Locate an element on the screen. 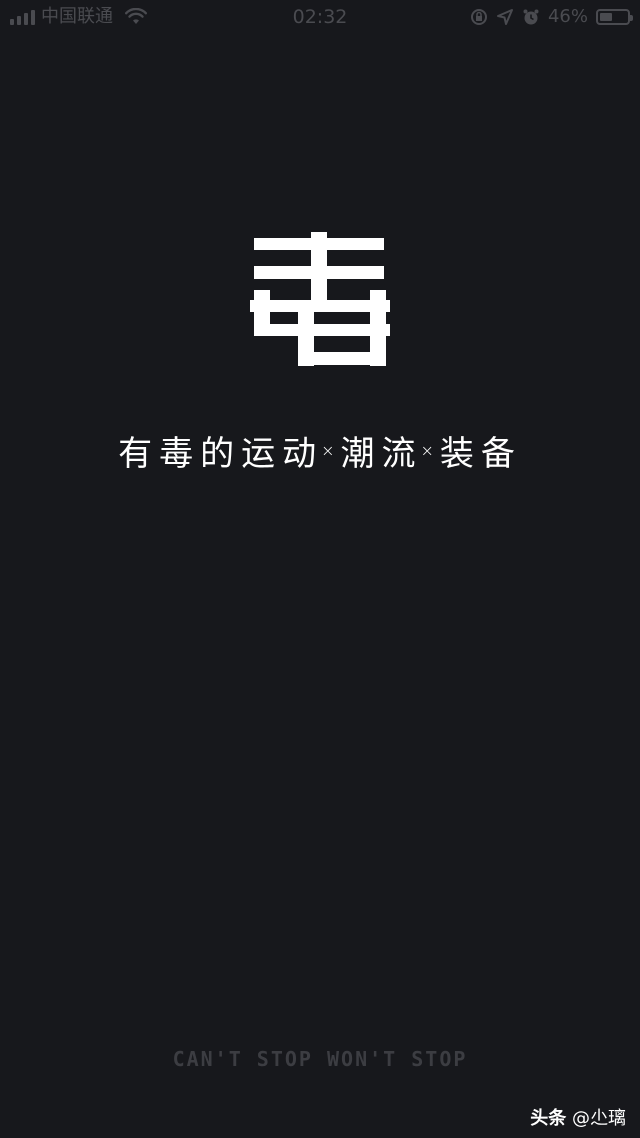  alarm-icon is located at coordinates (531, 17).